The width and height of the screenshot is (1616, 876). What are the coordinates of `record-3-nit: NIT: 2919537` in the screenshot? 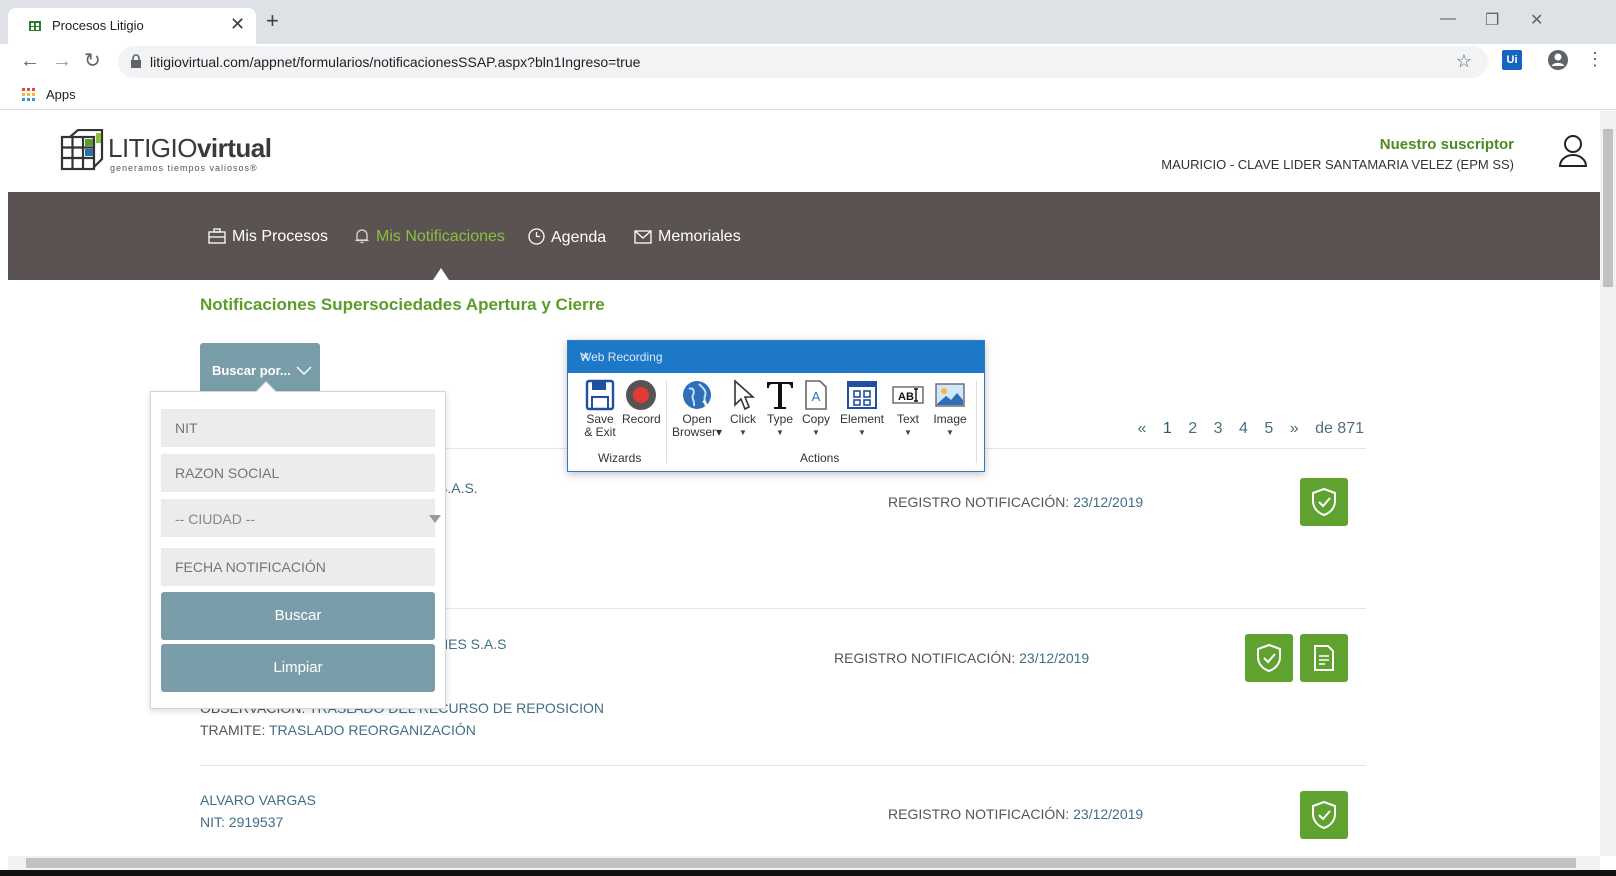 It's located at (242, 822).